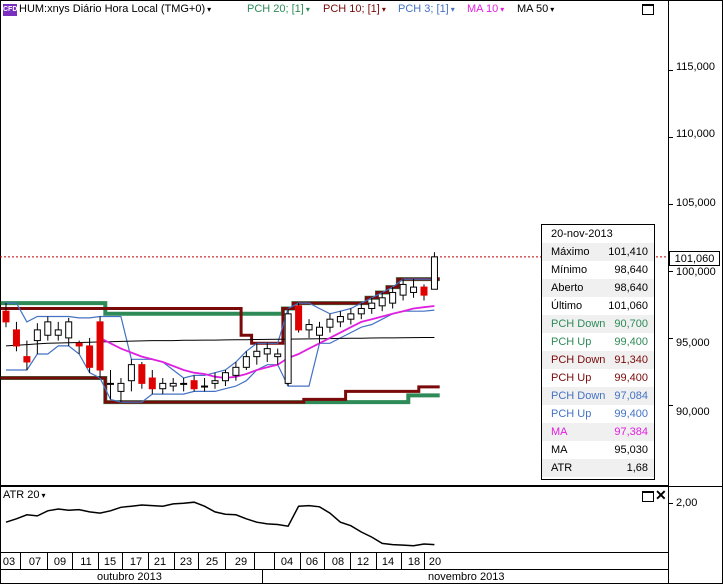  Describe the element at coordinates (661, 495) in the screenshot. I see `close-subpane-icon: ✕` at that location.